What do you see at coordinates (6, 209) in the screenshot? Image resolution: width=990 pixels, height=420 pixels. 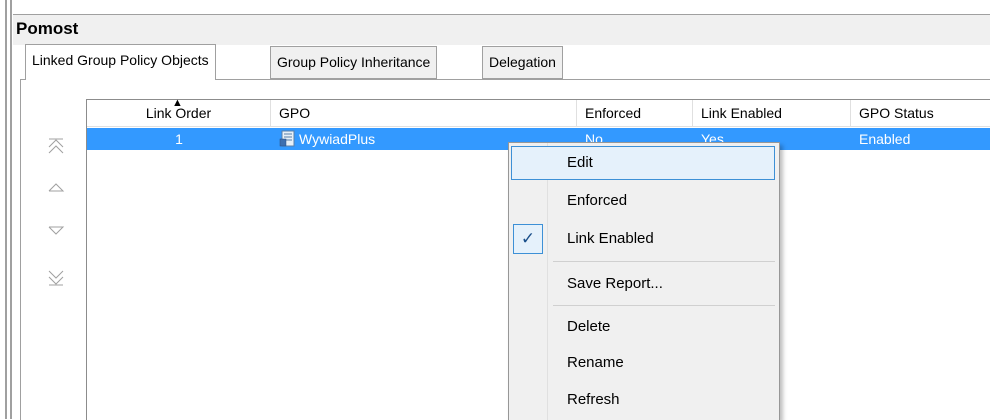 I see `window-border-left` at bounding box center [6, 209].